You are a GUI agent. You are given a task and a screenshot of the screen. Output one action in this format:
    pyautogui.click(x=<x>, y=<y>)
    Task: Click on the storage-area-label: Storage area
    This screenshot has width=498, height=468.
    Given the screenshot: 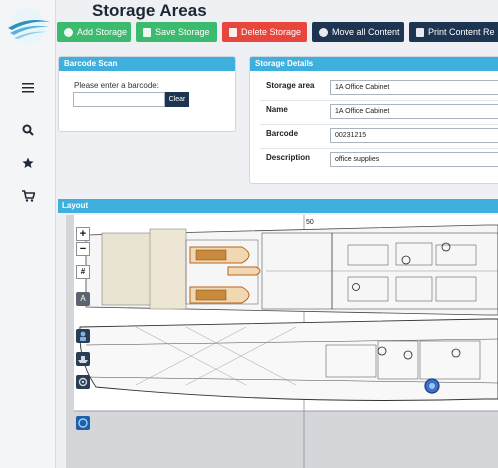 What is the action you would take?
    pyautogui.click(x=290, y=85)
    